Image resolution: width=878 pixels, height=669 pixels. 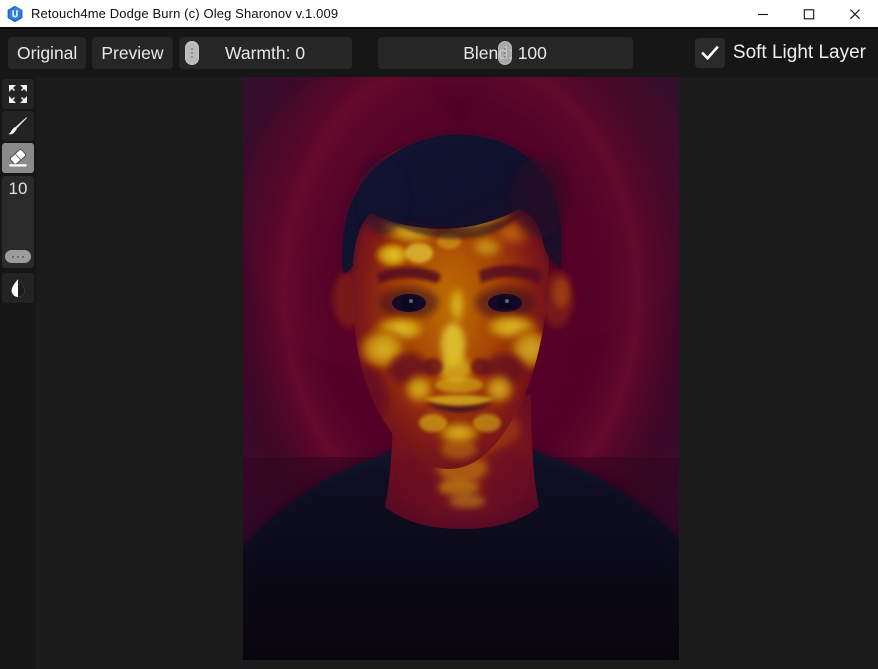 I want to click on warmth-slider: Warmth: 0, so click(x=265, y=53).